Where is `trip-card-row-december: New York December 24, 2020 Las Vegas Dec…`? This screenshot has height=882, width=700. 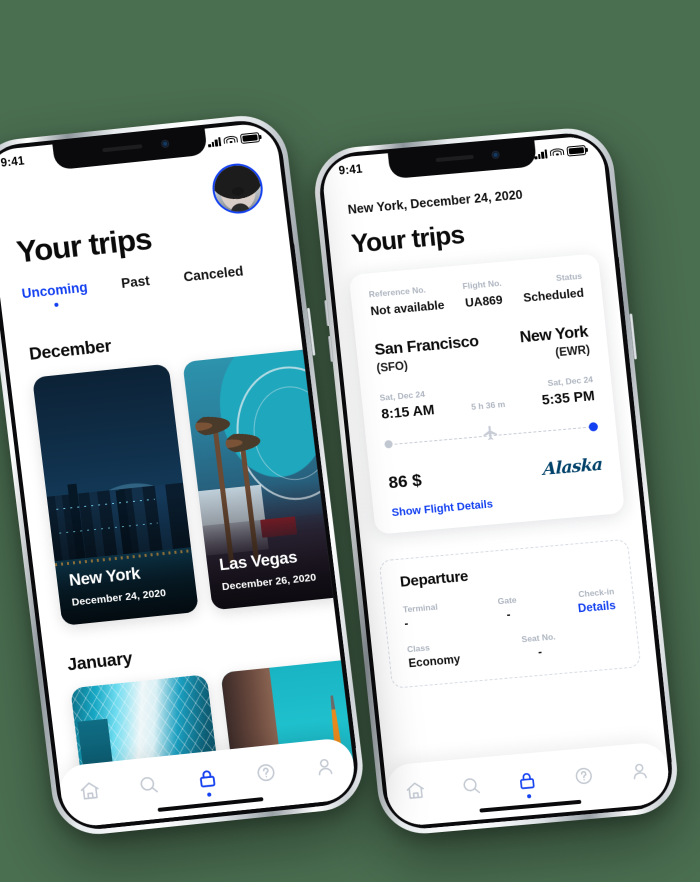 trip-card-row-december: New York December 24, 2020 Las Vegas Dec… is located at coordinates (191, 487).